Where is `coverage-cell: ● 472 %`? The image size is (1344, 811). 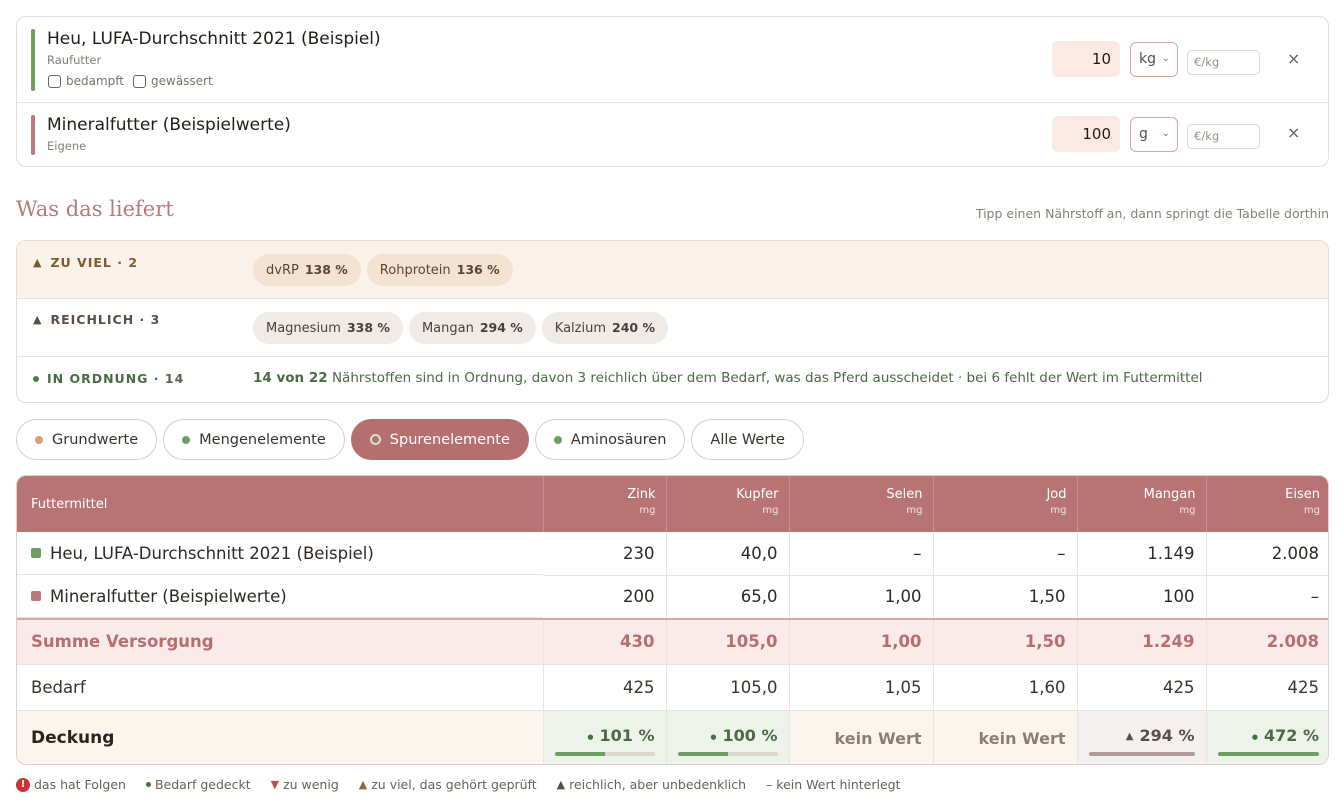 coverage-cell: ● 472 % is located at coordinates (1267, 737).